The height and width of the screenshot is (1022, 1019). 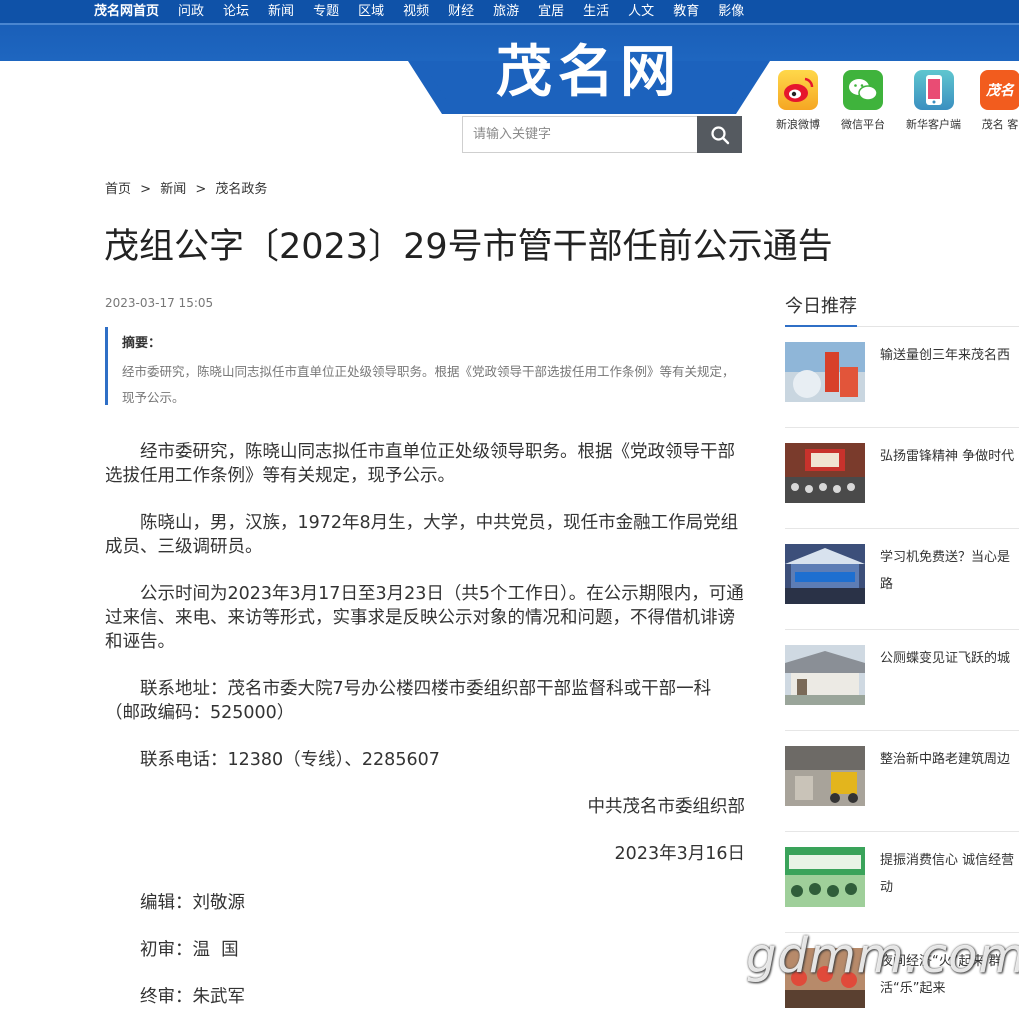 What do you see at coordinates (173, 189) in the screenshot?
I see `breadcrumb-news: 新闻` at bounding box center [173, 189].